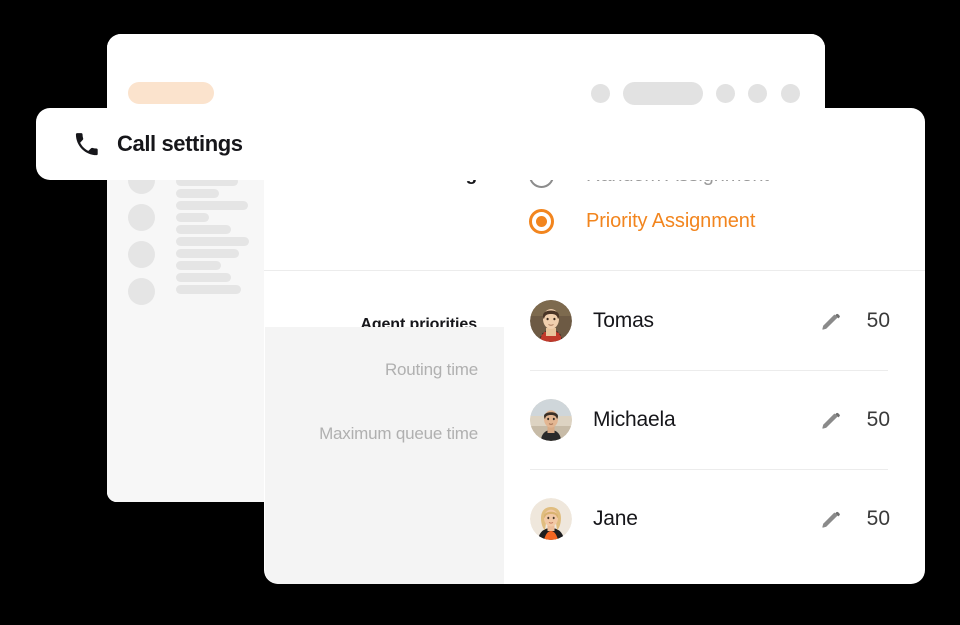 The image size is (960, 625). What do you see at coordinates (663, 93) in the screenshot?
I see `toolbar-button-placeholder` at bounding box center [663, 93].